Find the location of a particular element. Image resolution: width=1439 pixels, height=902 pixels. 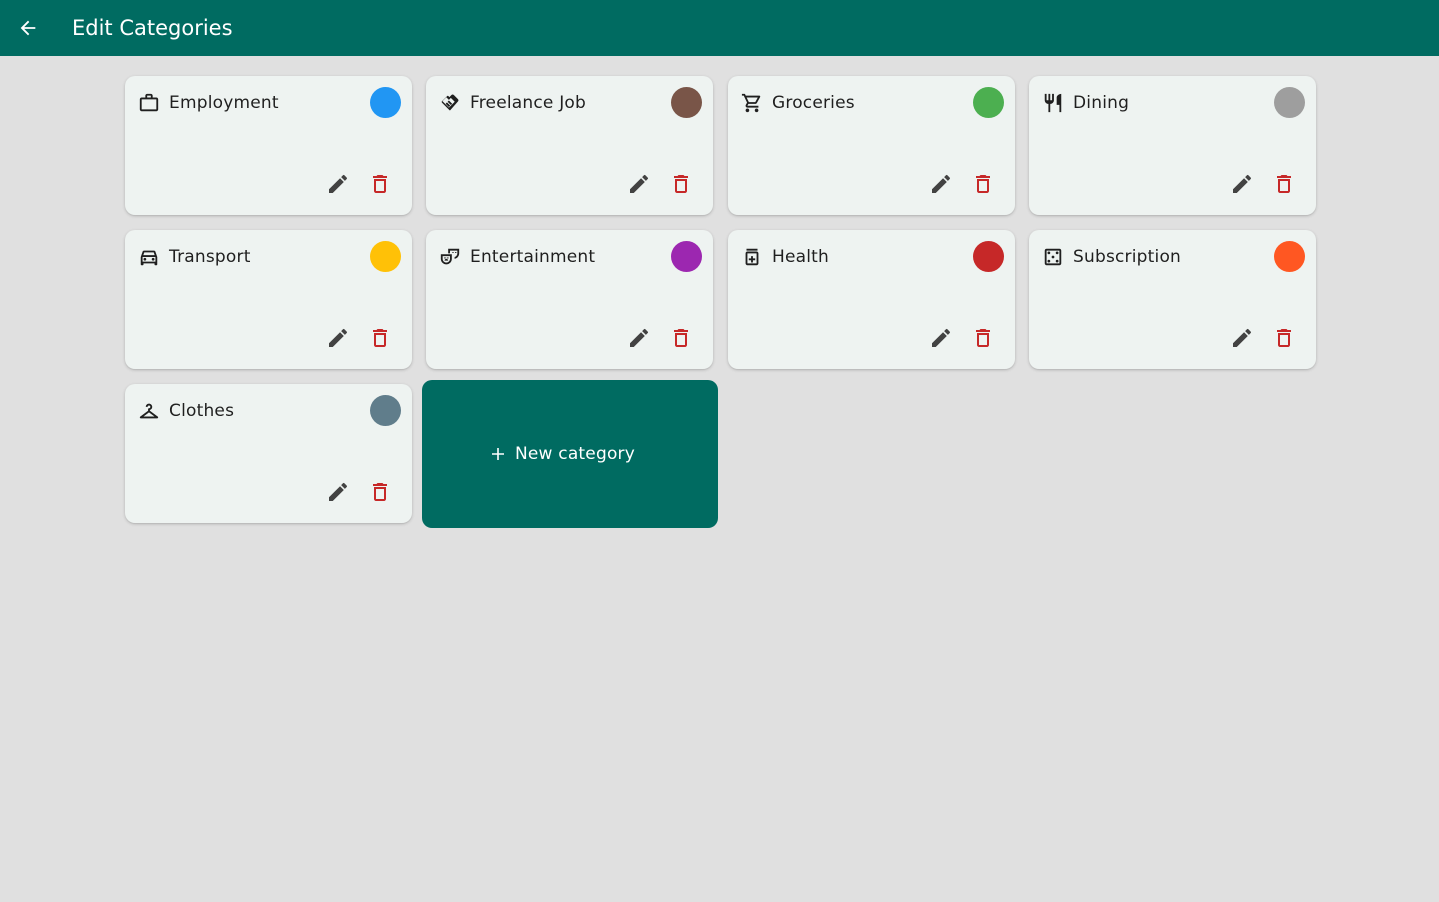

category-label: Groceries is located at coordinates (813, 103).